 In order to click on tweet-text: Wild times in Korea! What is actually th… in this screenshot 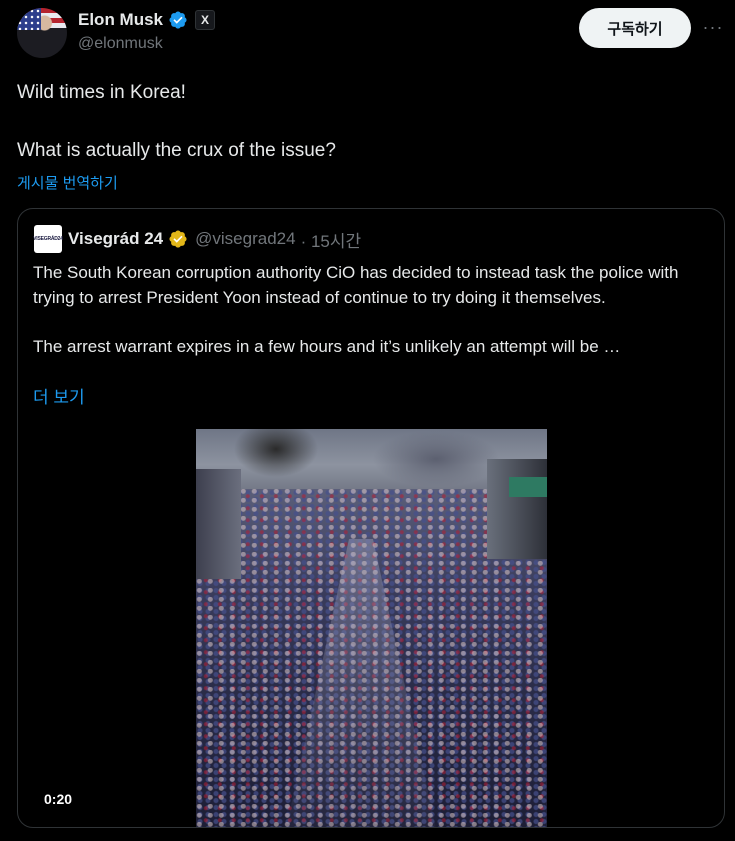, I will do `click(367, 121)`.